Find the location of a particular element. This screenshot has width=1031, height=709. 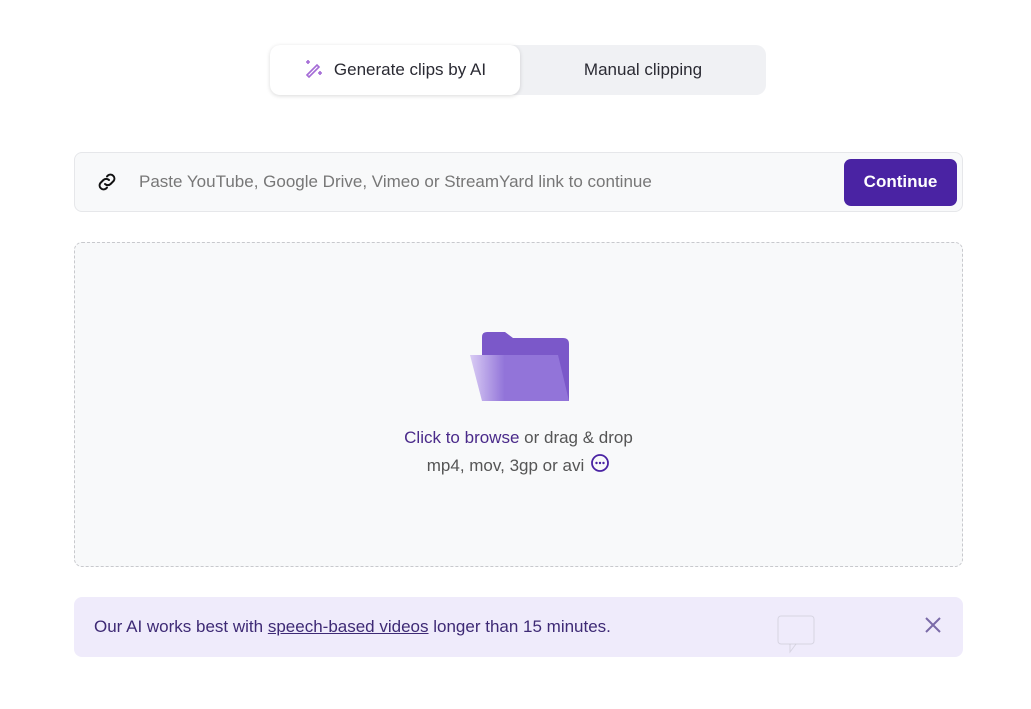

tab-generate-clips-by-ai: Generate clips by AI is located at coordinates (395, 70).